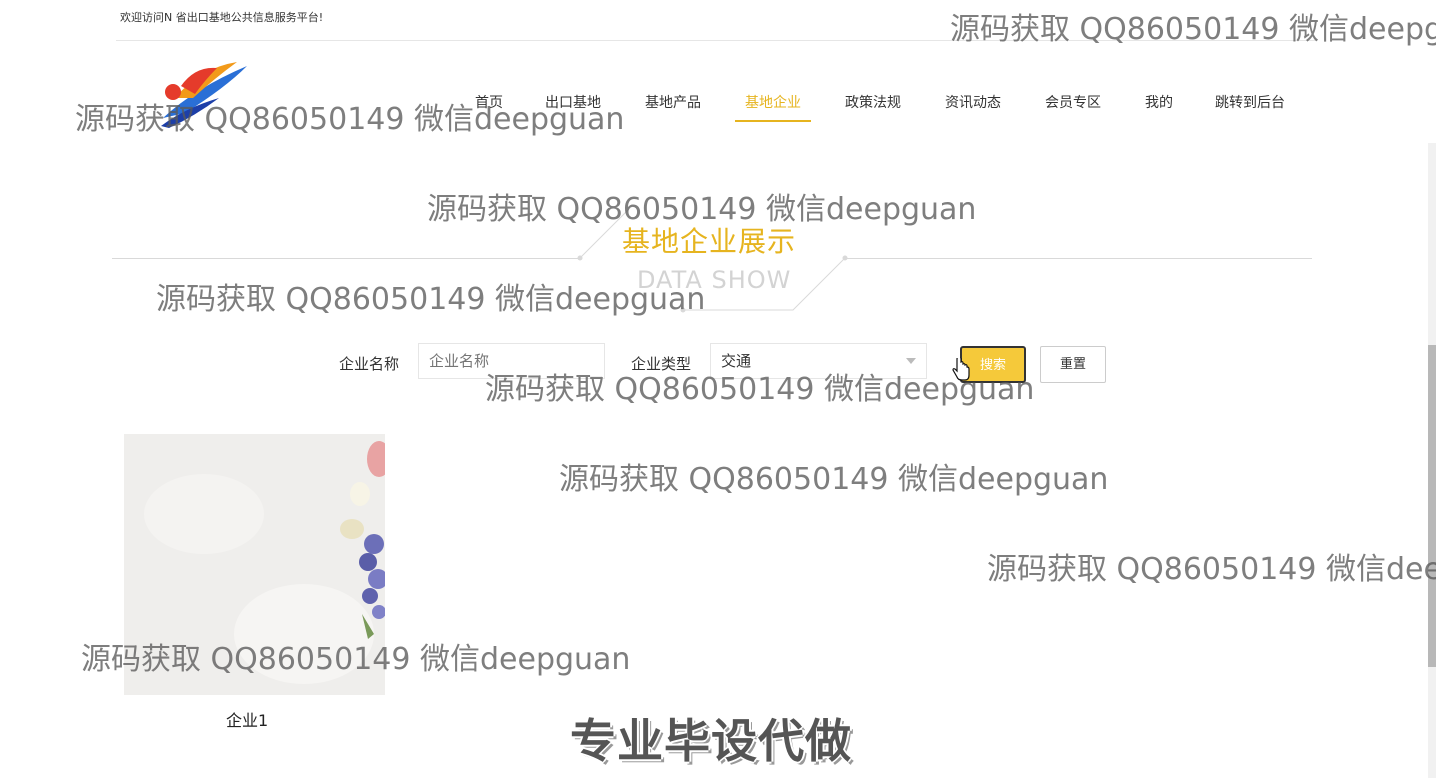  I want to click on nav-export-base: 出口基地, so click(573, 104).